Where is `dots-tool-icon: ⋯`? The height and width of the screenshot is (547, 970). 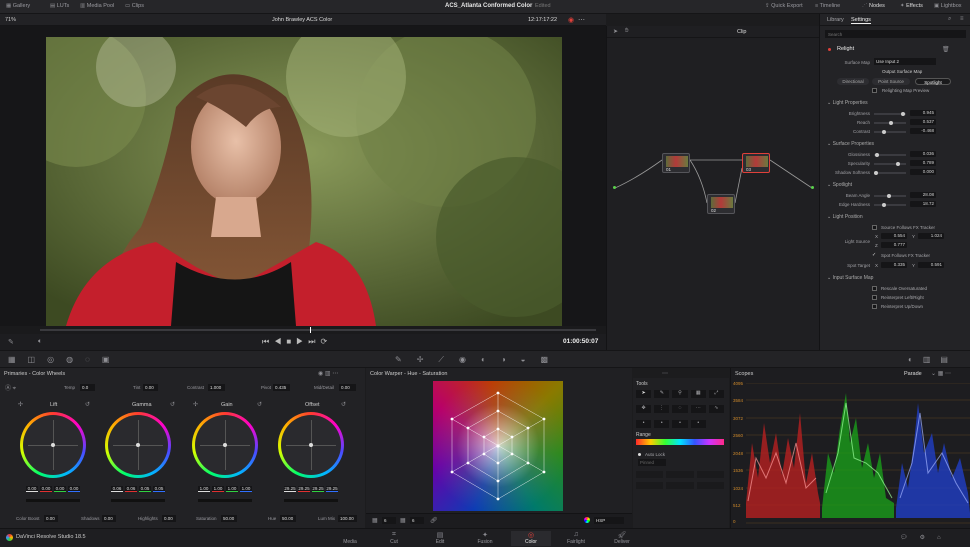 dots-tool-icon: ⋯ is located at coordinates (698, 409).